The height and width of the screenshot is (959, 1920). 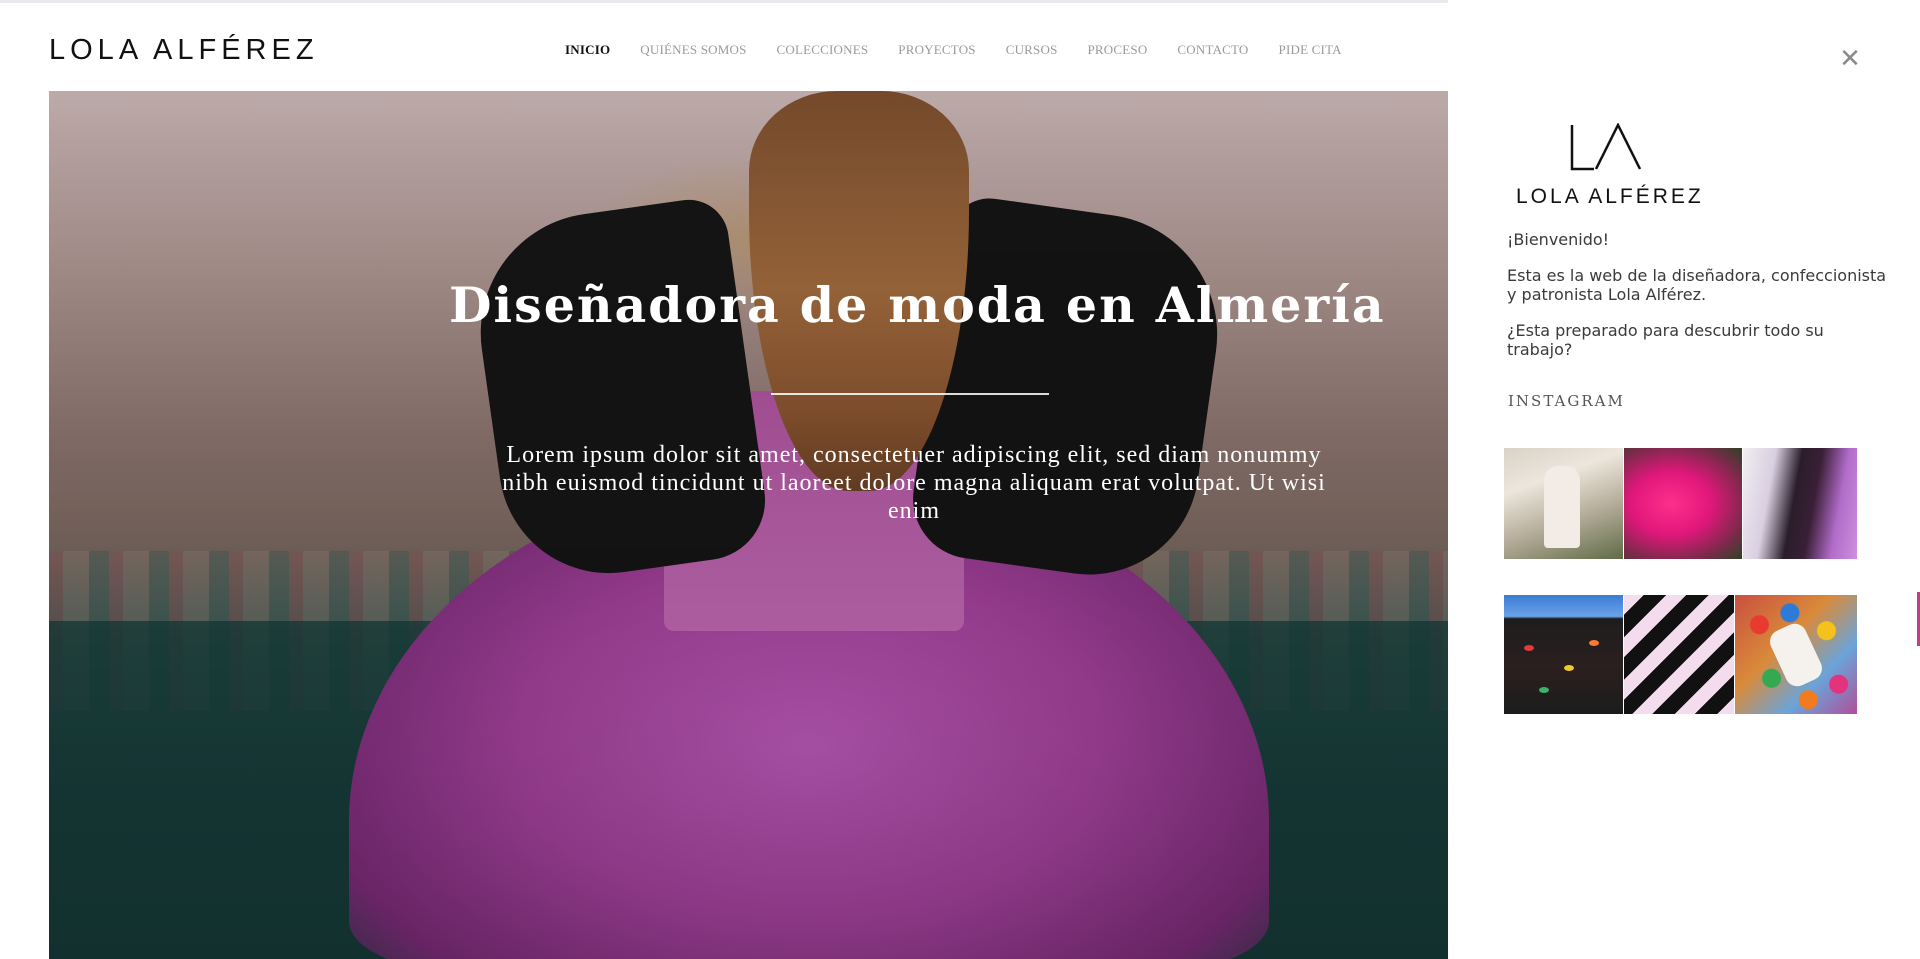 I want to click on nav-item-quienes-somos: QUIÉNES SOMOS, so click(x=693, y=50).